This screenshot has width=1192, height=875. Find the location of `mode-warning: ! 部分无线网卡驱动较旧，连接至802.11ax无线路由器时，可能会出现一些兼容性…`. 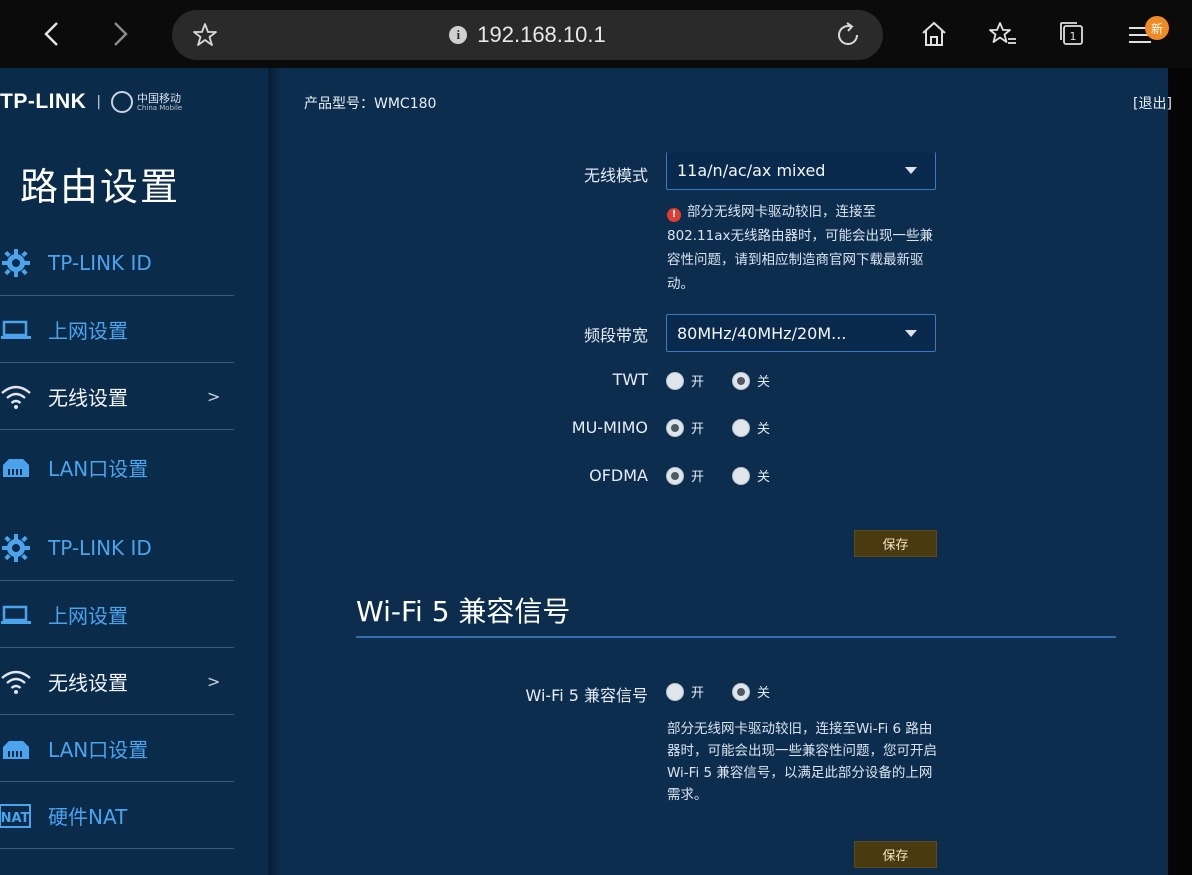

mode-warning: ! 部分无线网卡驱动较旧，连接至802.11ax无线路由器时，可能会出现一些兼容性… is located at coordinates (803, 248).